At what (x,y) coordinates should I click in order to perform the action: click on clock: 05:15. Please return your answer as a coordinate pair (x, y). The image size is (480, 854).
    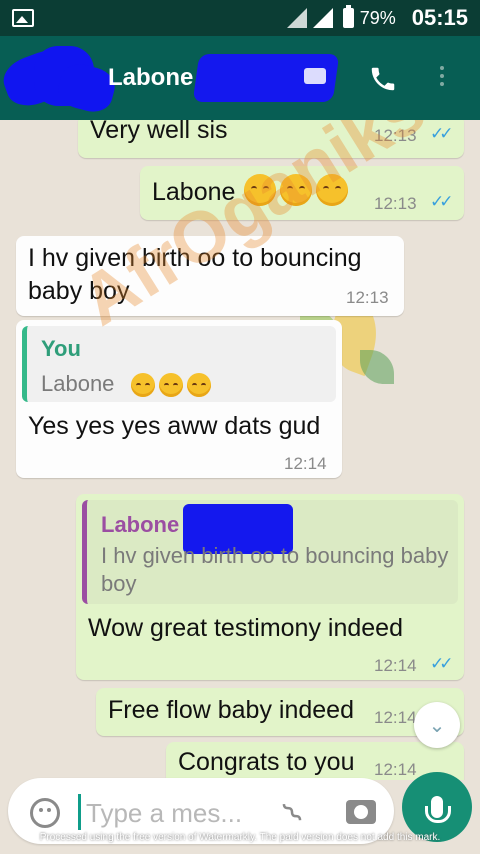
    Looking at the image, I should click on (439, 17).